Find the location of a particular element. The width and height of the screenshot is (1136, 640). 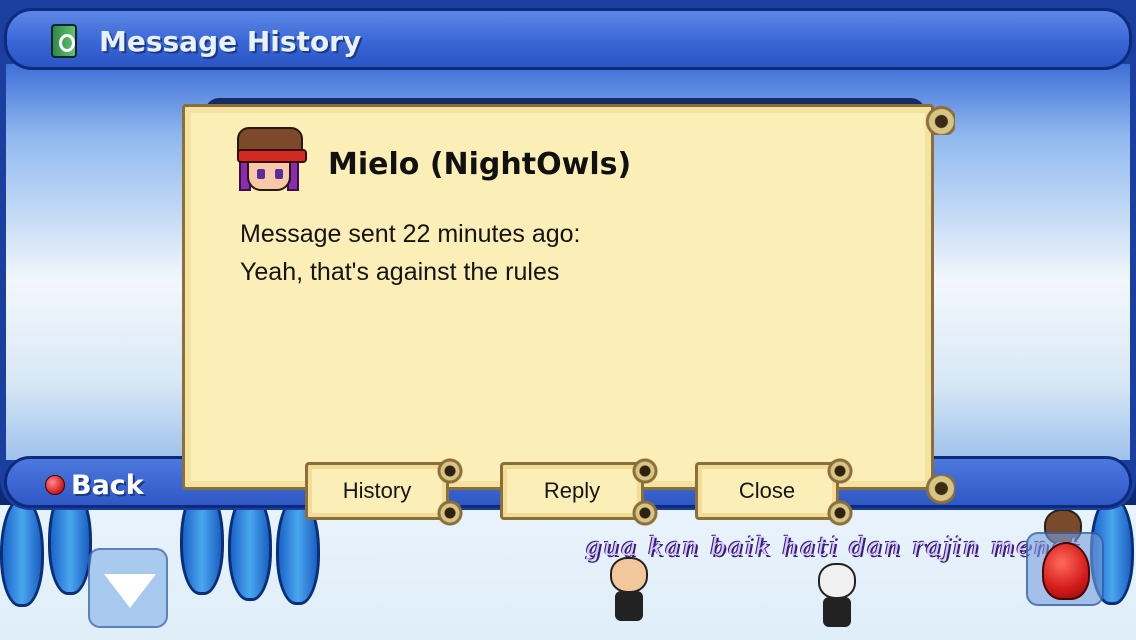

down-arrow-icon is located at coordinates (130, 591).